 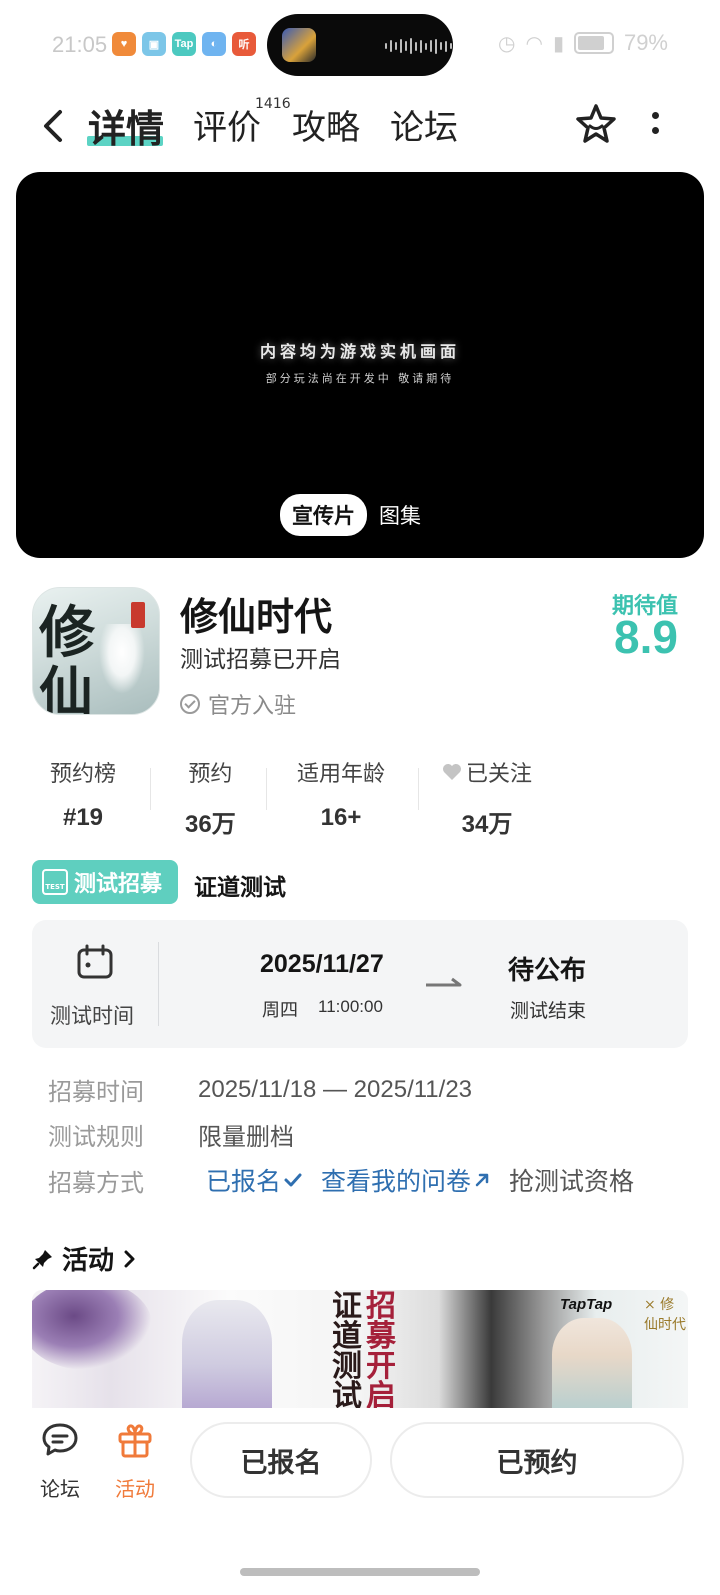 What do you see at coordinates (184, 44) in the screenshot?
I see `status-app-icons: ♥ ▣ Tap ◐ 听` at bounding box center [184, 44].